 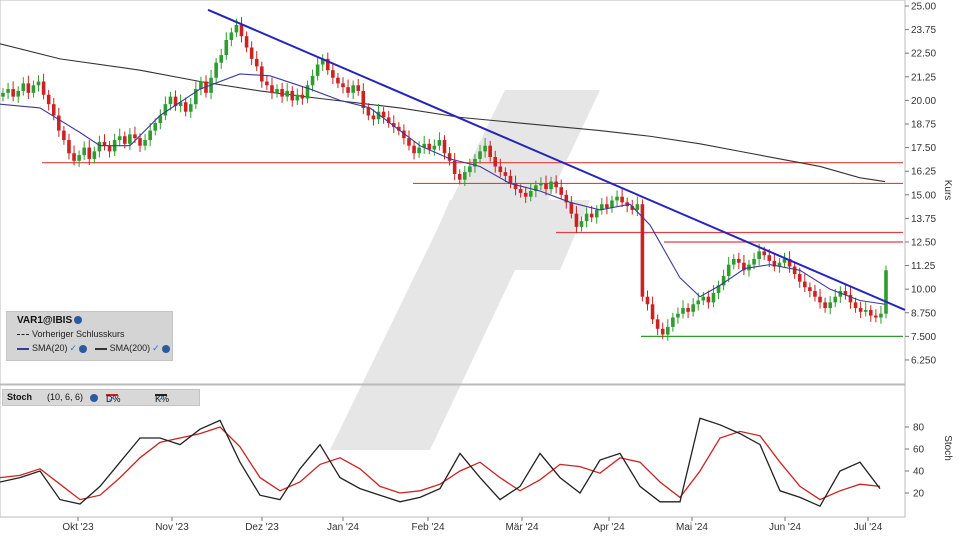 I want to click on legend-symbol-text: VAR1@IBIS, so click(x=45, y=320).